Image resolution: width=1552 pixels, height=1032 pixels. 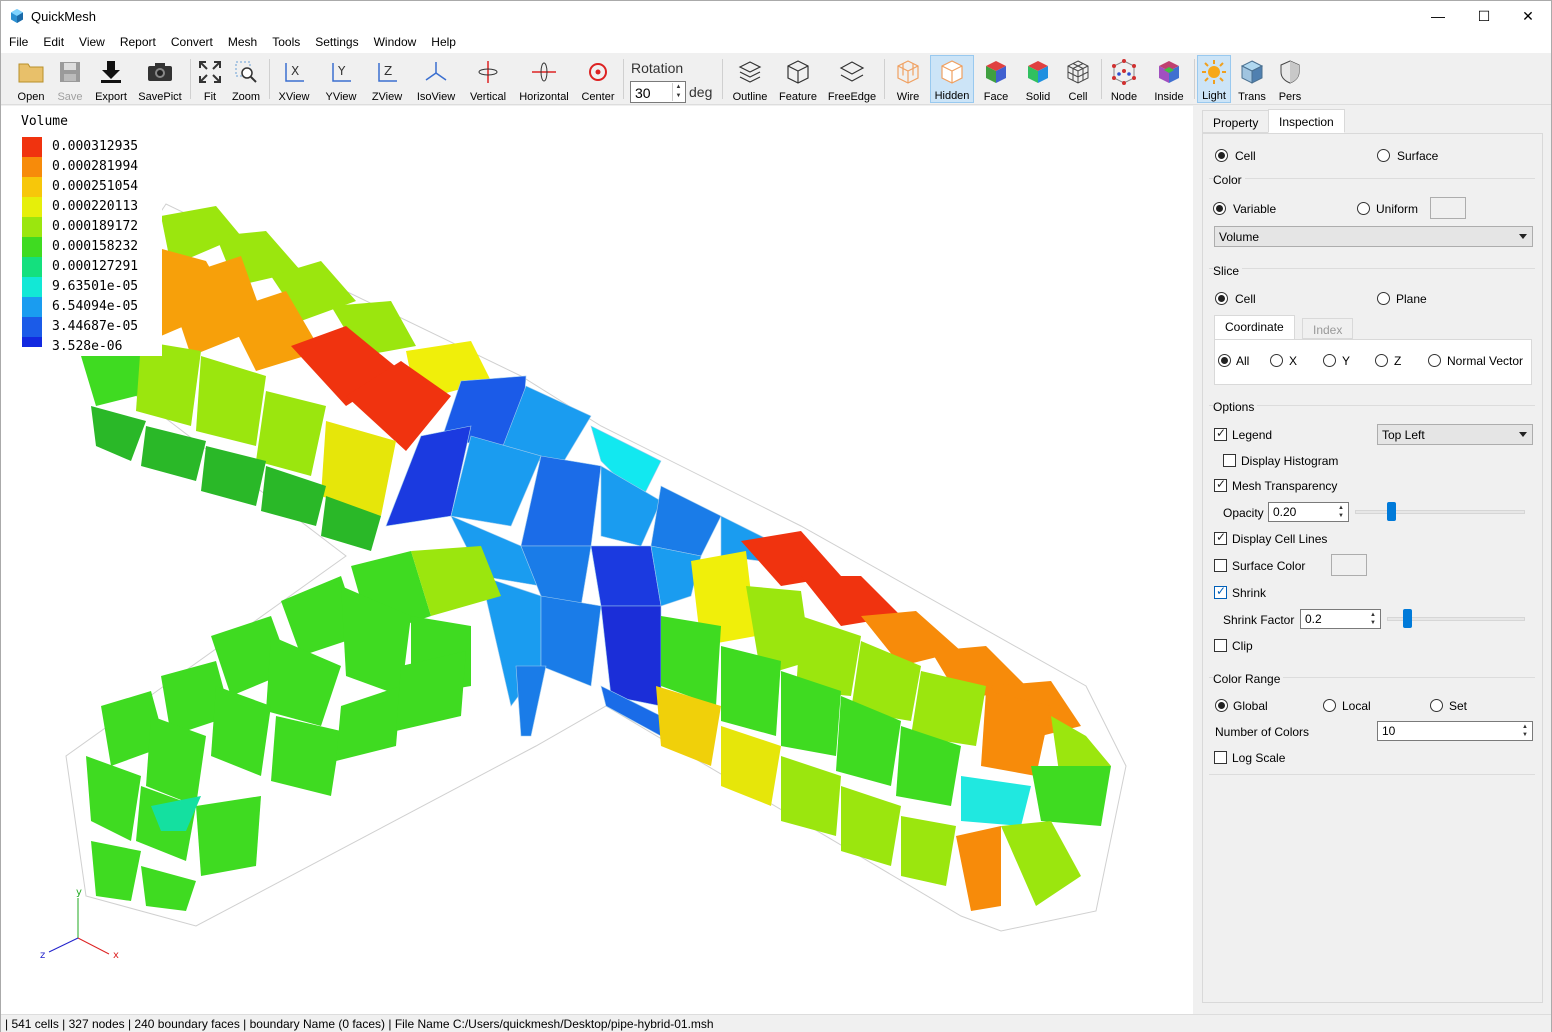 What do you see at coordinates (294, 79) in the screenshot?
I see `xview-button: X XView` at bounding box center [294, 79].